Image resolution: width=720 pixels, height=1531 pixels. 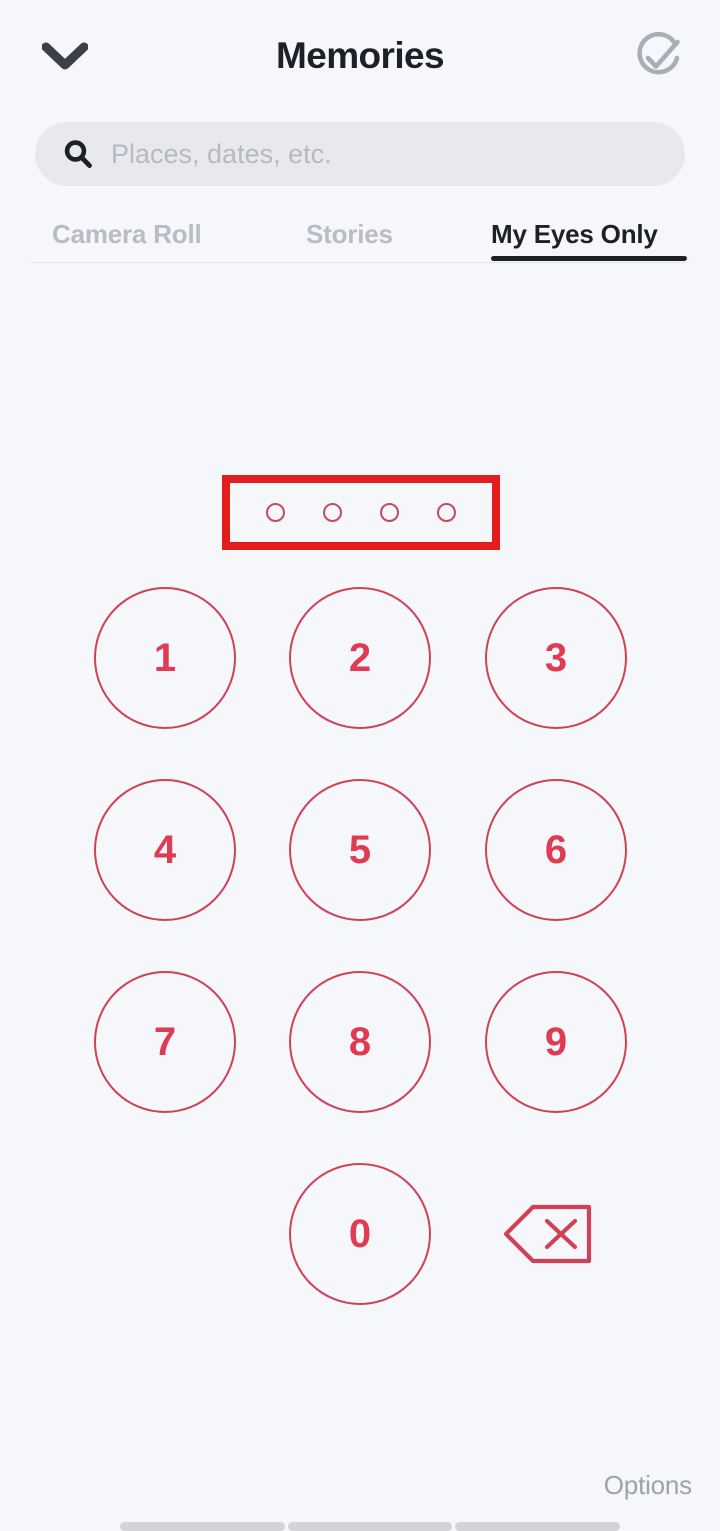 What do you see at coordinates (556, 1042) in the screenshot?
I see `keypad-key-9: 9` at bounding box center [556, 1042].